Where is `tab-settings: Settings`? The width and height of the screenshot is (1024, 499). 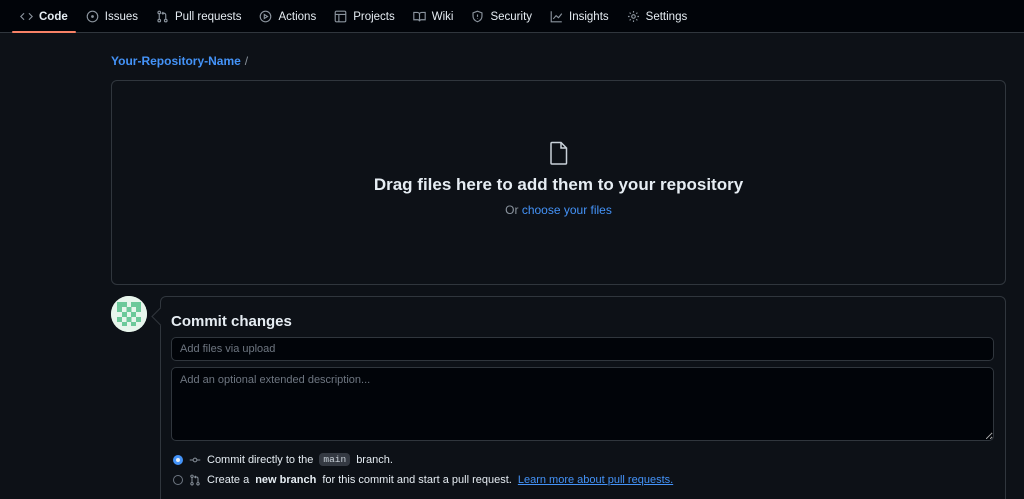
tab-settings: Settings is located at coordinates (657, 16).